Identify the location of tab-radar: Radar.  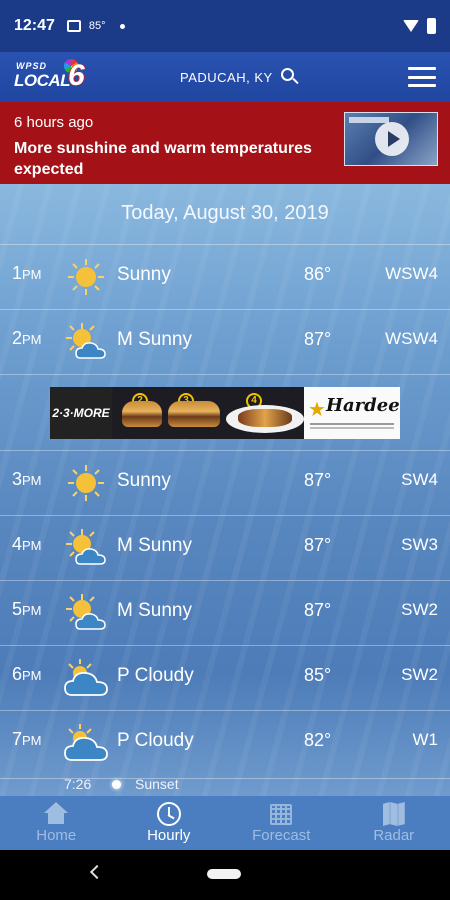
(394, 823).